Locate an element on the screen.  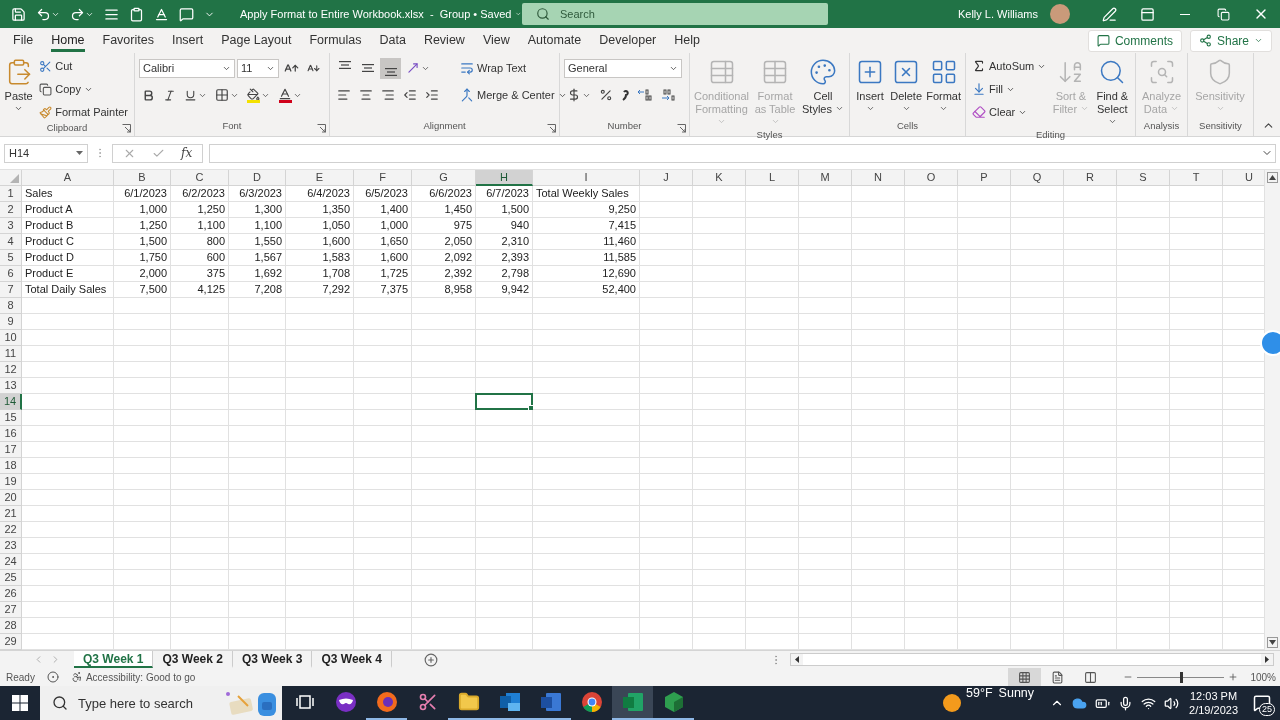
column-header: U is located at coordinates (1243, 178).